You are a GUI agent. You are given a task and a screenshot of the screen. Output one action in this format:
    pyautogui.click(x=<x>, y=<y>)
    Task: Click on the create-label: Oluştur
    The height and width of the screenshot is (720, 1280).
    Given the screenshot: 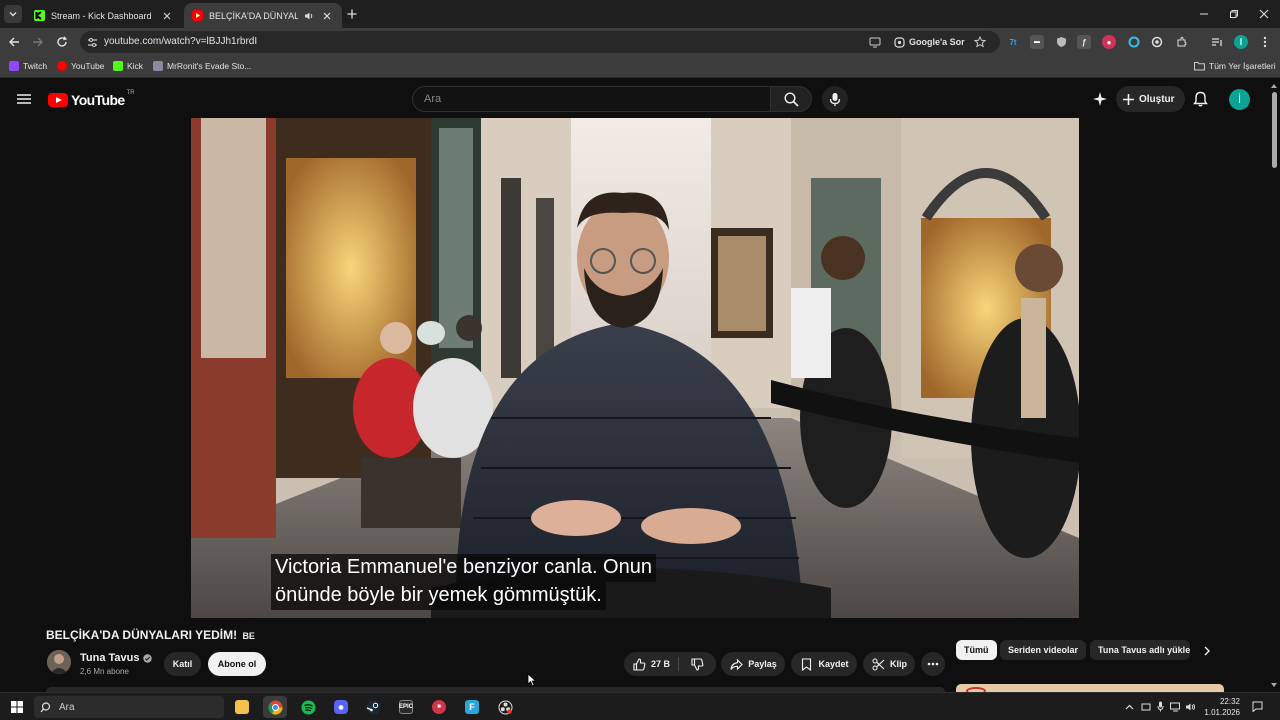 What is the action you would take?
    pyautogui.click(x=1157, y=99)
    